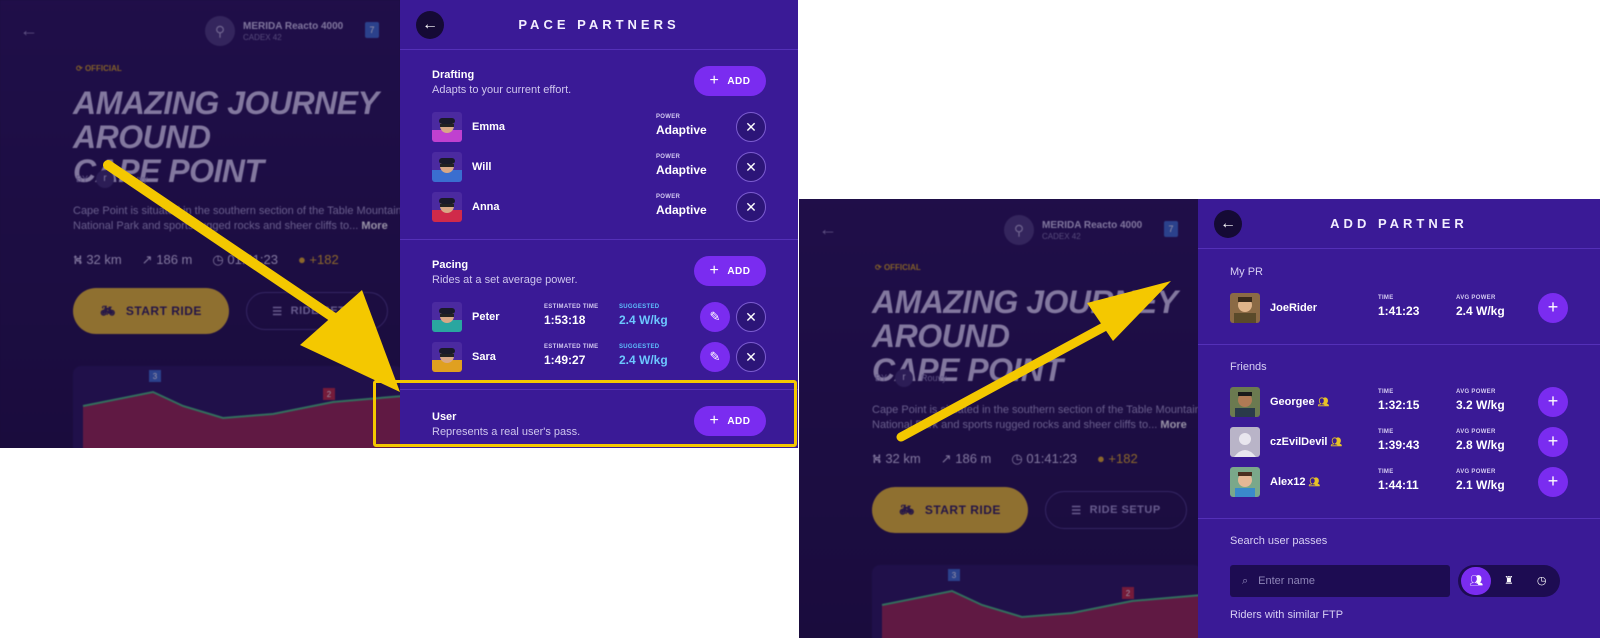  Describe the element at coordinates (1300, 402) in the screenshot. I see `user-name: Georgee 👥︎` at that location.